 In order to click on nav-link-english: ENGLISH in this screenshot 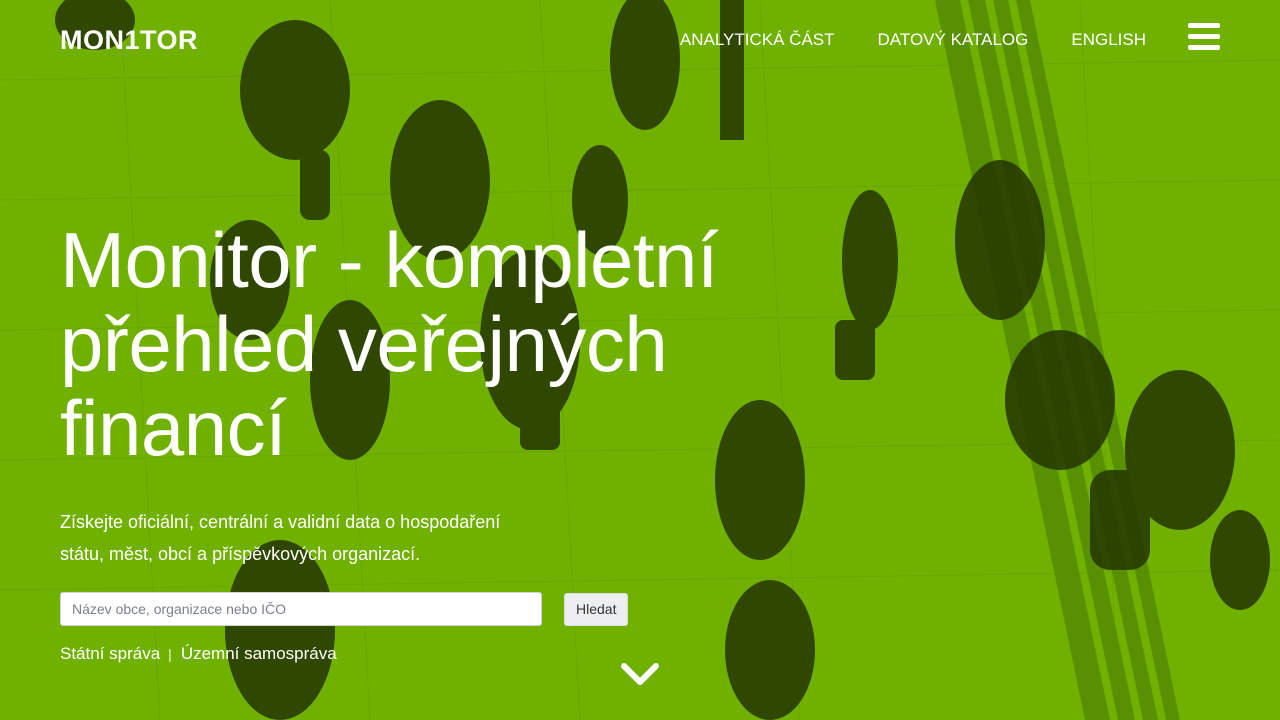, I will do `click(1108, 40)`.